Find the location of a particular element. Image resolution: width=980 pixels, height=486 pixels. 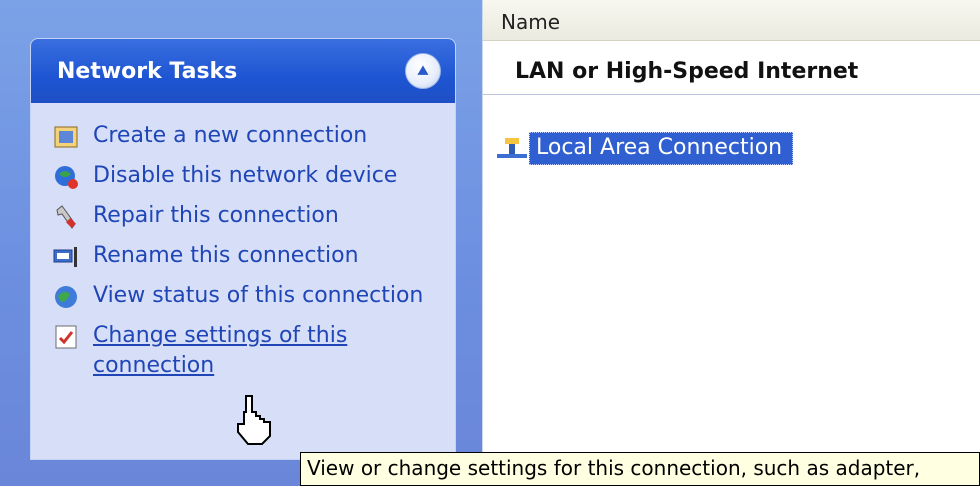

network-tasks-header: Network Tasks ⯅ is located at coordinates (243, 71).